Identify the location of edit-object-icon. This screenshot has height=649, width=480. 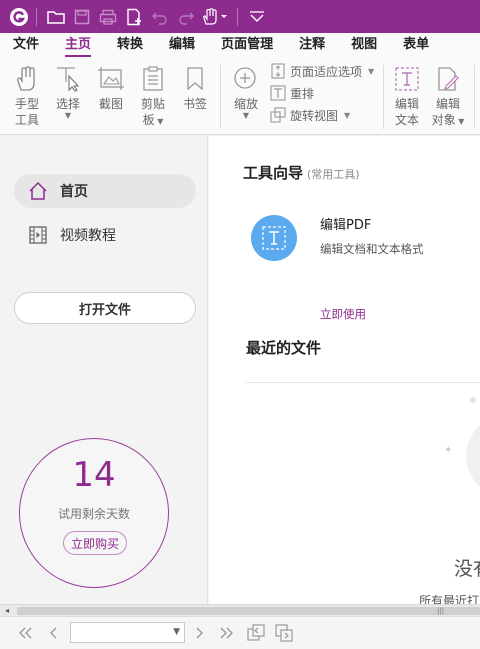
(448, 79).